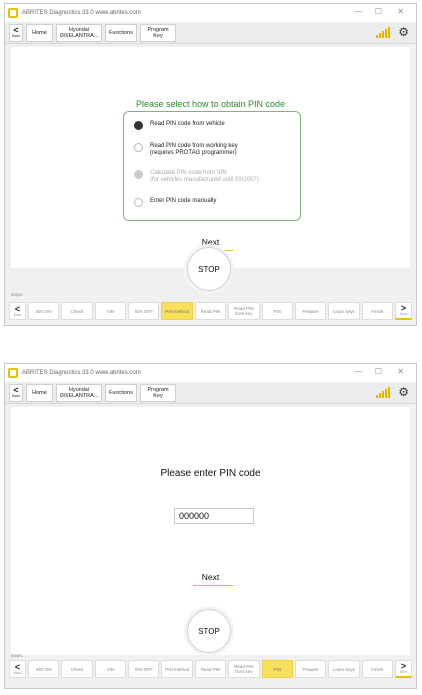 This screenshot has height=695, width=422. I want to click on pin-method-prompt: Please select how to obtain PIN code, so click(210, 104).